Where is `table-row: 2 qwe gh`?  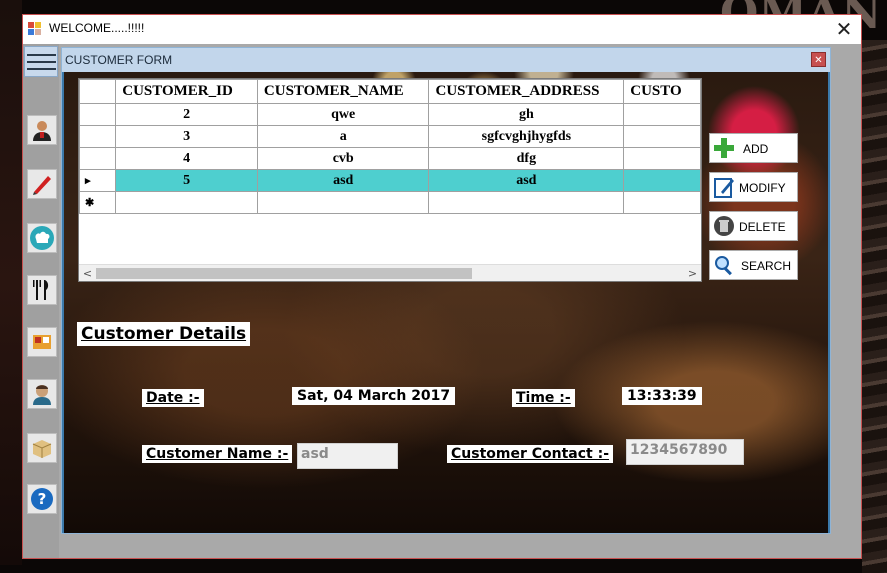
table-row: 2 qwe gh is located at coordinates (390, 114).